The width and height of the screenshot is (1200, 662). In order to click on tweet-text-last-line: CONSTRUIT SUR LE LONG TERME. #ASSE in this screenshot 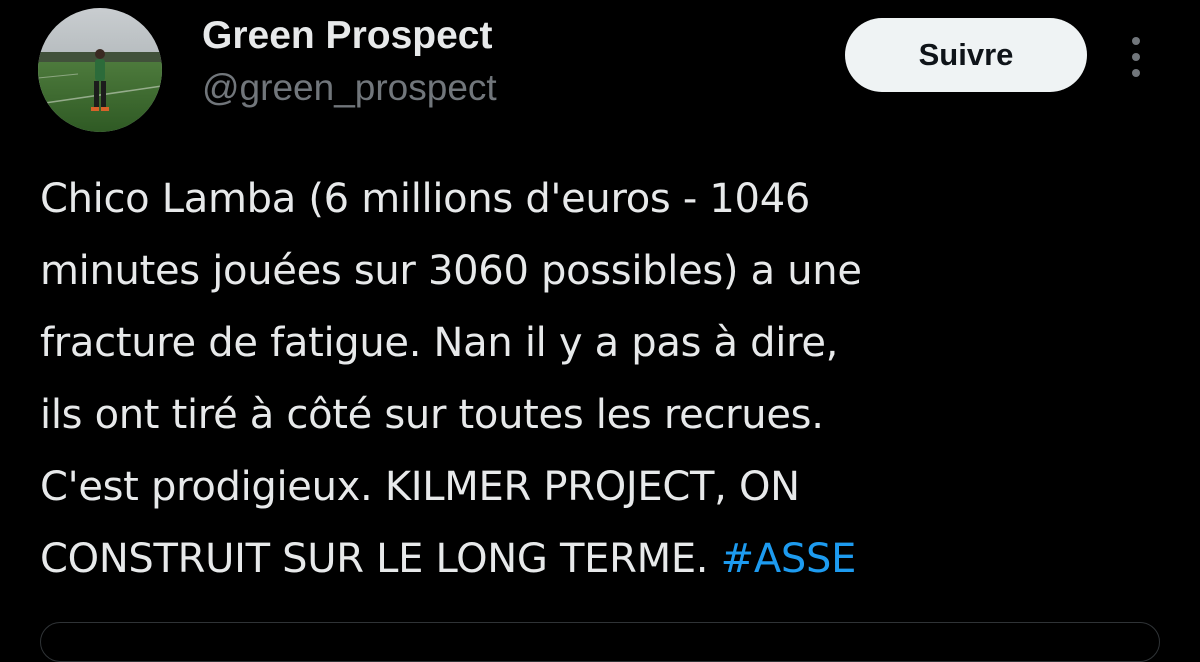, I will do `click(605, 559)`.